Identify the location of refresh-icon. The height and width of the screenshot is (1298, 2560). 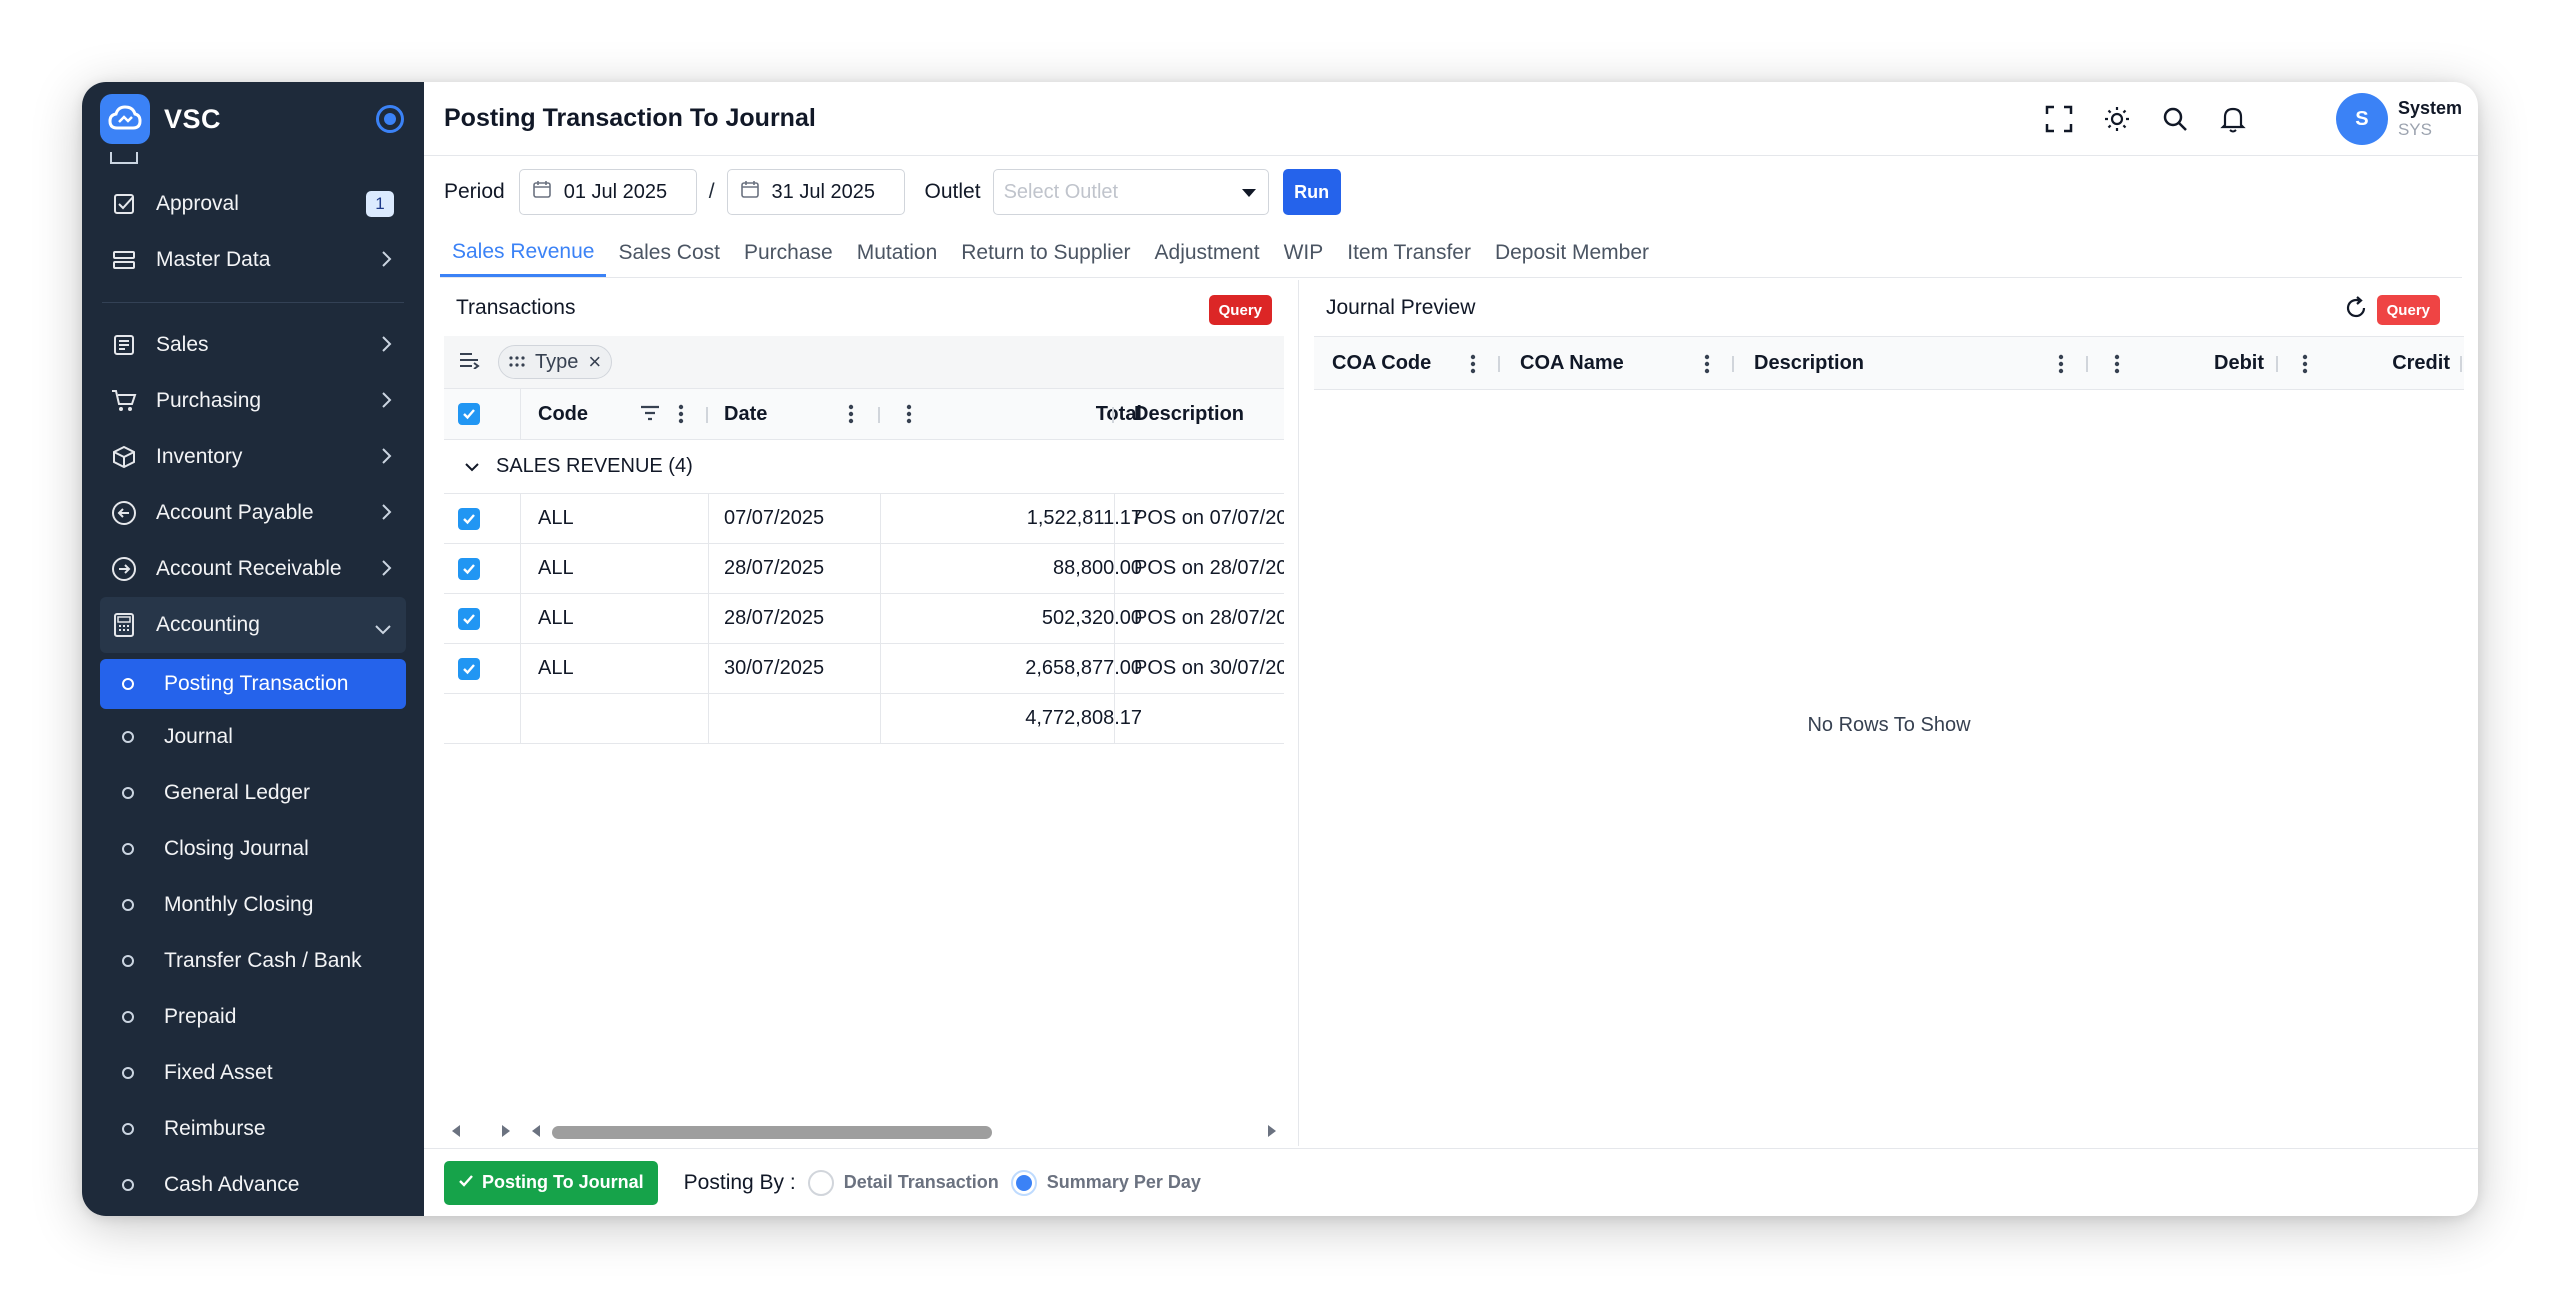
(2356, 311).